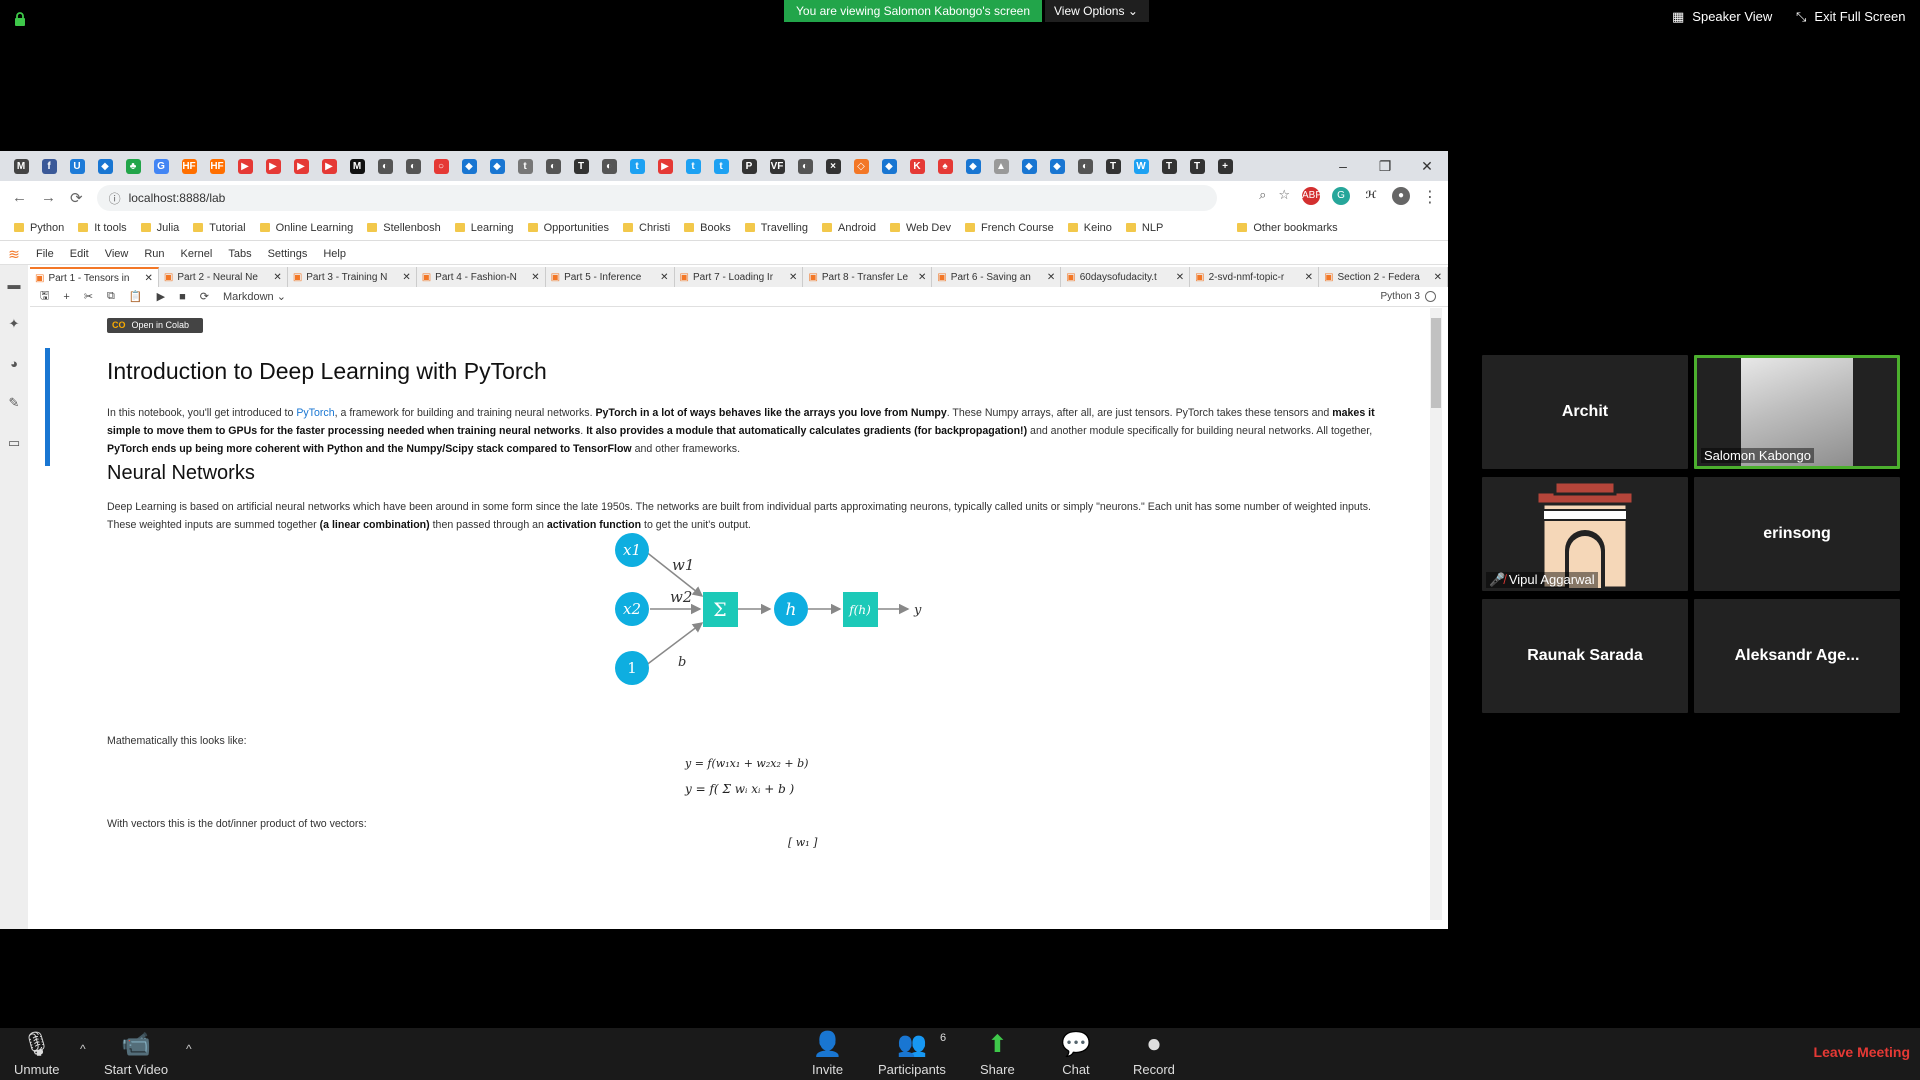  I want to click on notebook-tab: ▣ 60daysofudacity.t ✕, so click(1126, 277).